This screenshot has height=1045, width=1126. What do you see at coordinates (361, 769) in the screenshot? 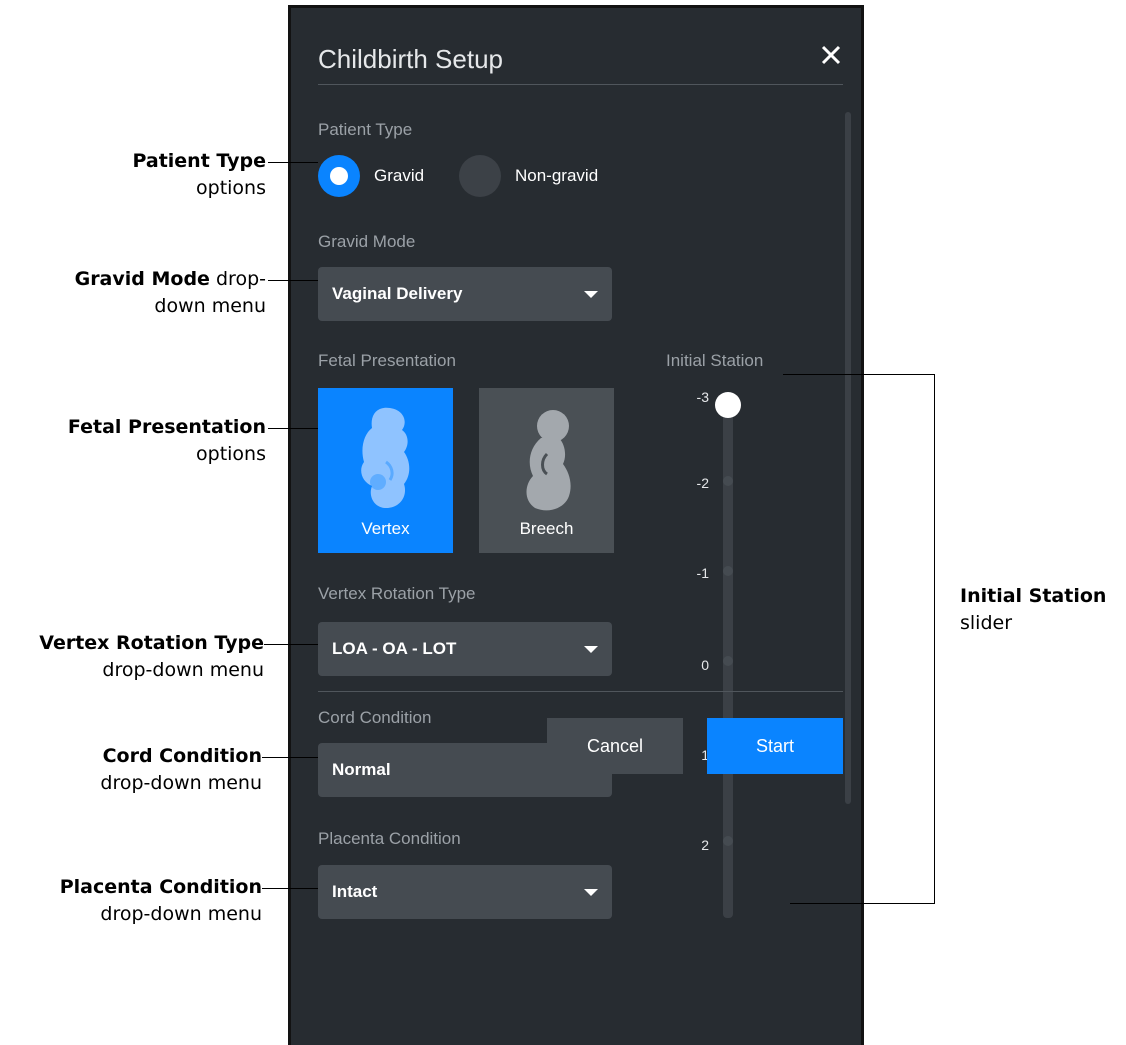
I see `cord-condition-value: Normal` at bounding box center [361, 769].